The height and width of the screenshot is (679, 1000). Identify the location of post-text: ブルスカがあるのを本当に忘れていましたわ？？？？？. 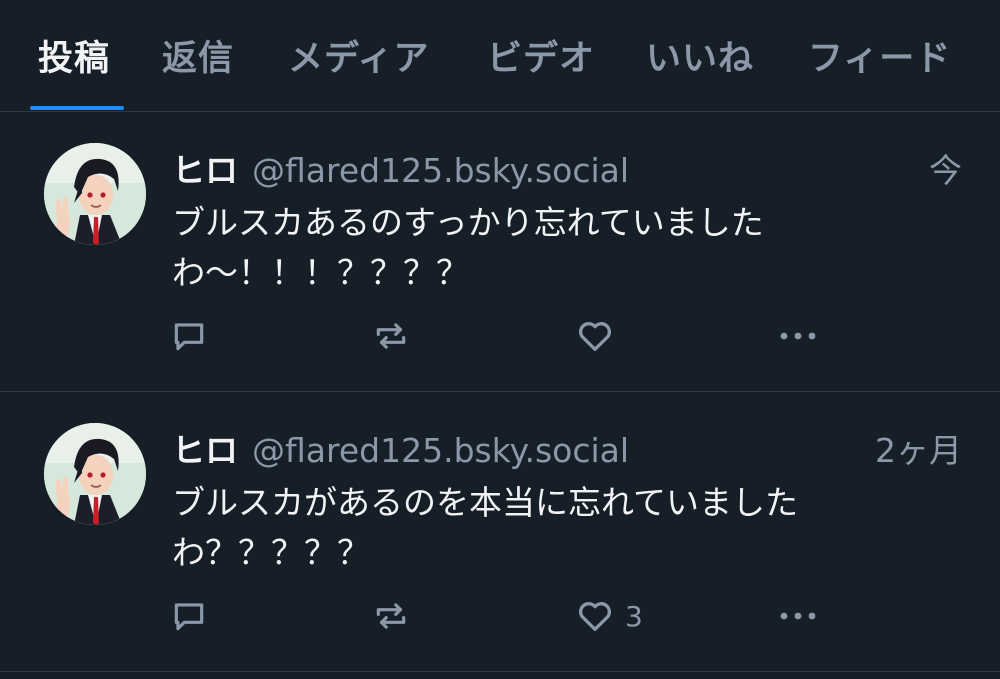
(485, 527).